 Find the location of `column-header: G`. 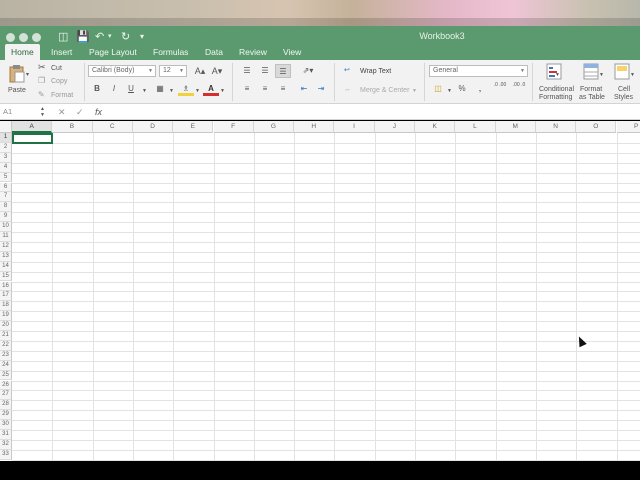

column-header: G is located at coordinates (274, 127).